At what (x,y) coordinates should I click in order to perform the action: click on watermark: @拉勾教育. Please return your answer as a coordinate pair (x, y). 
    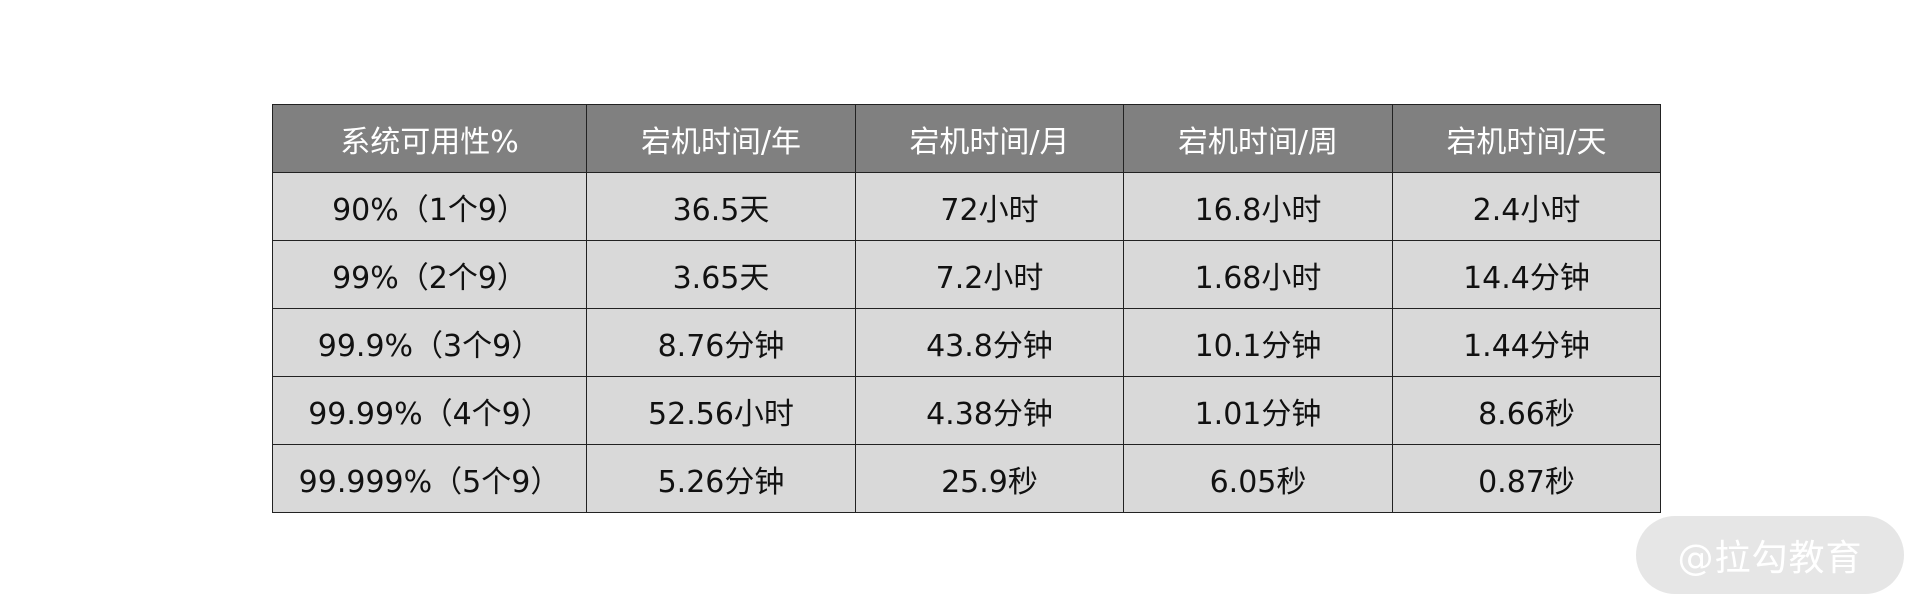
    Looking at the image, I should click on (1770, 555).